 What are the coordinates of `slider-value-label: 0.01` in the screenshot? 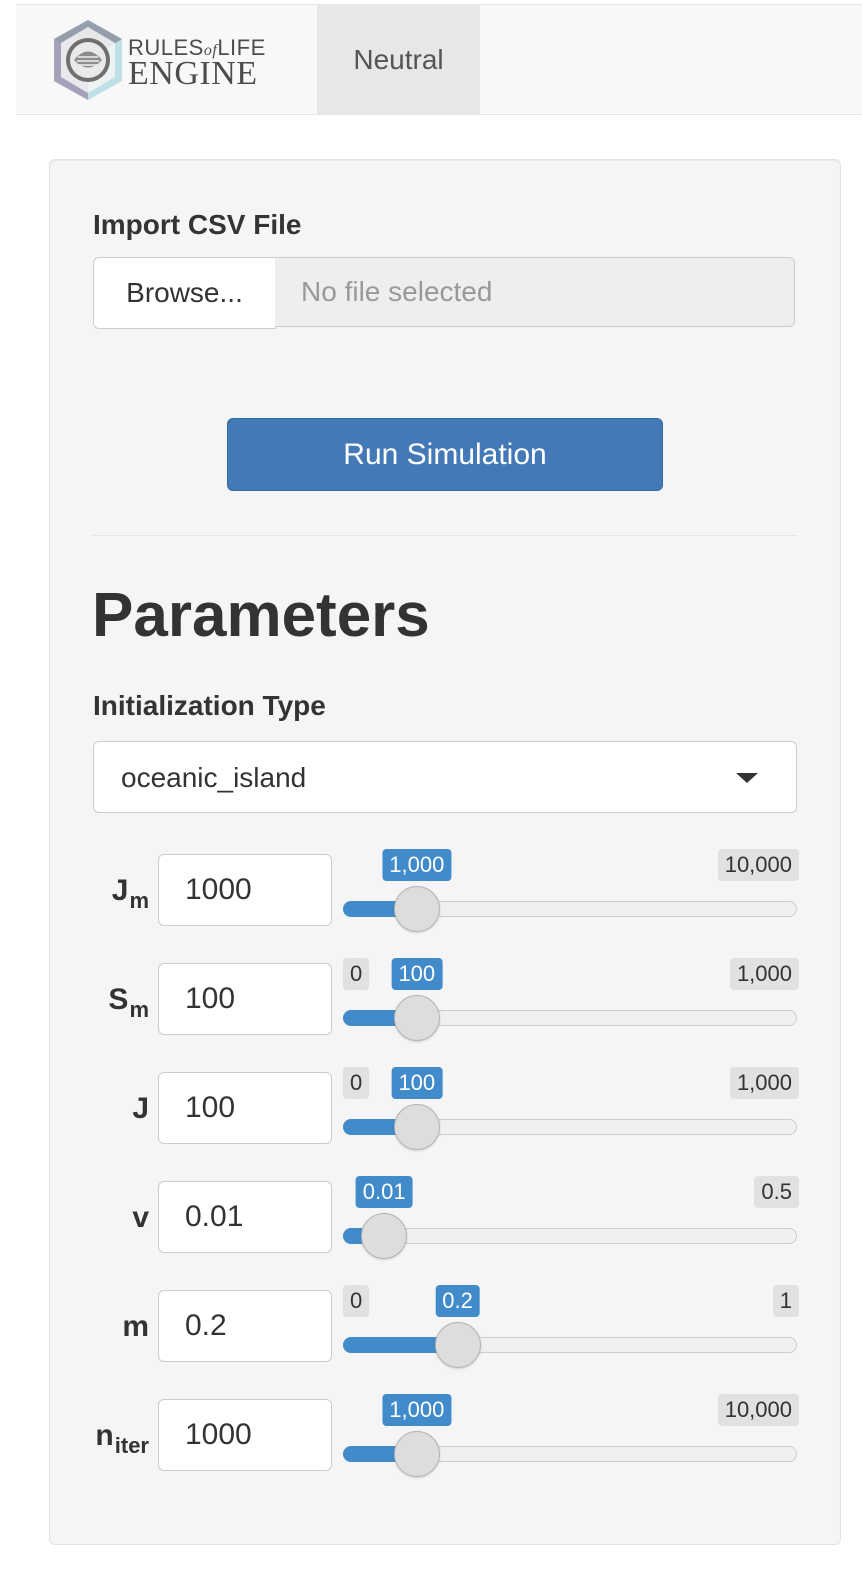 It's located at (384, 1192).